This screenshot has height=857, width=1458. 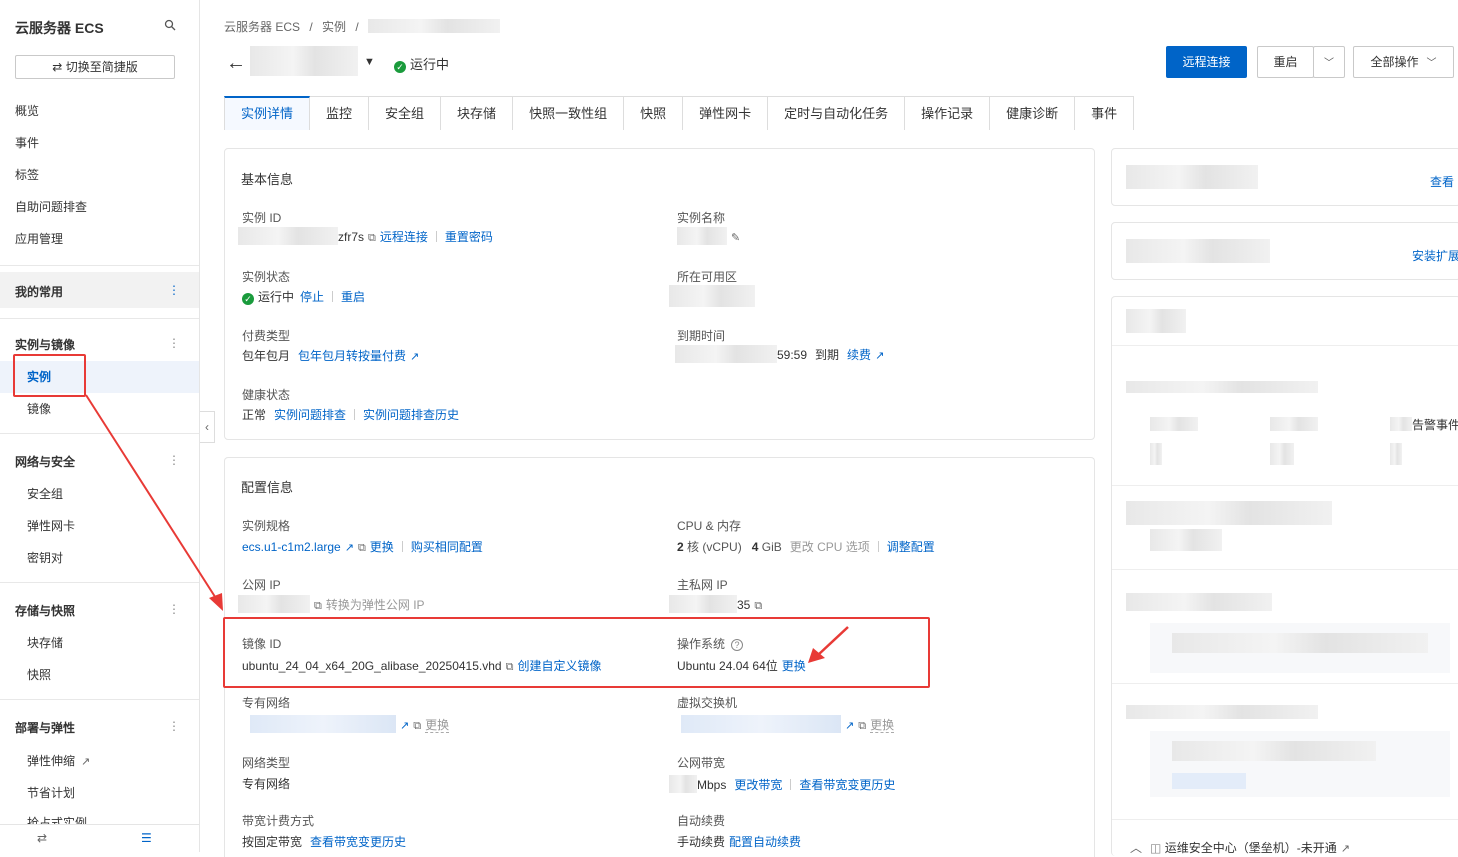 I want to click on bastion-row: ︿ ◫ 运维安全中心（堡垒机）-未开通 ↗, so click(x=1240, y=847).